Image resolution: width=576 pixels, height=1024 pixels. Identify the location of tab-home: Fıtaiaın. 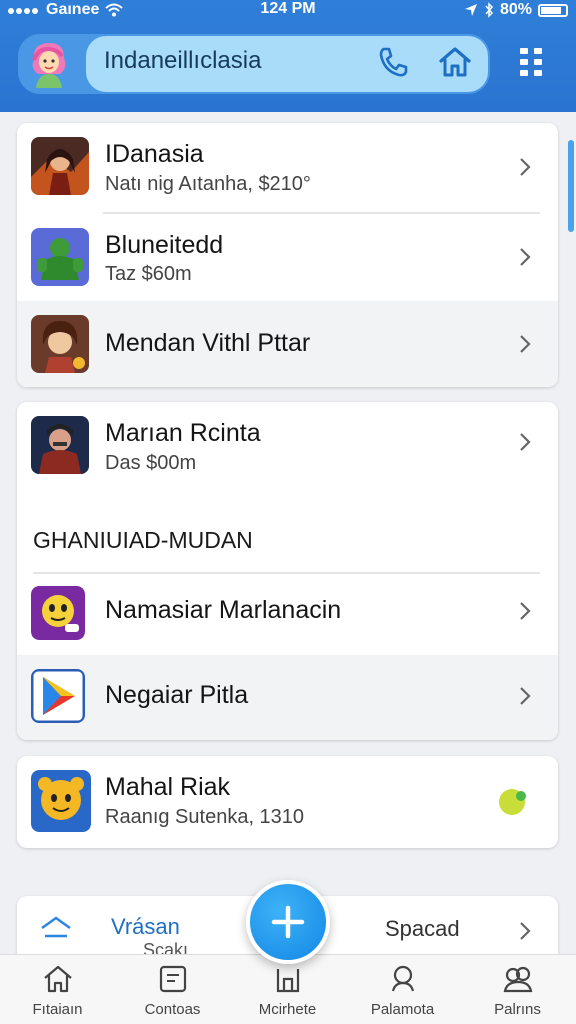
(57, 989).